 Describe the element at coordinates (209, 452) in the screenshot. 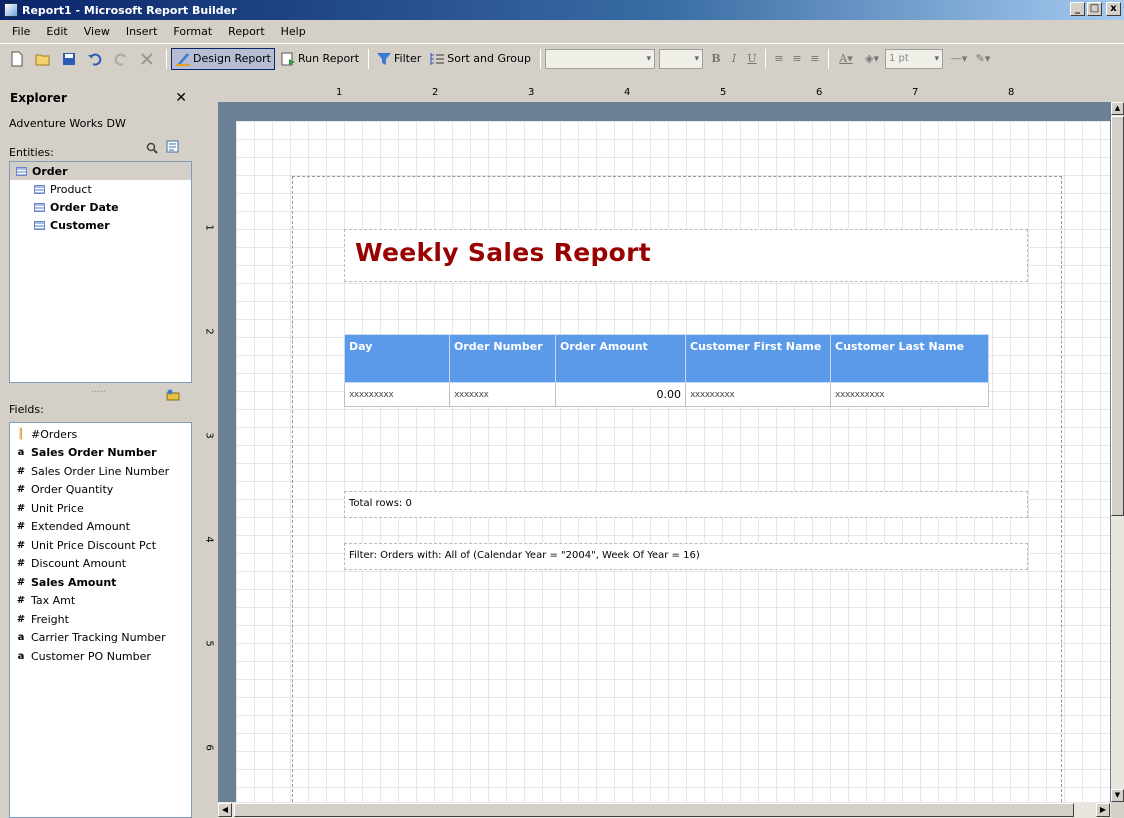

I see `vertical-ruler: 1 2 3 4 5 6` at that location.